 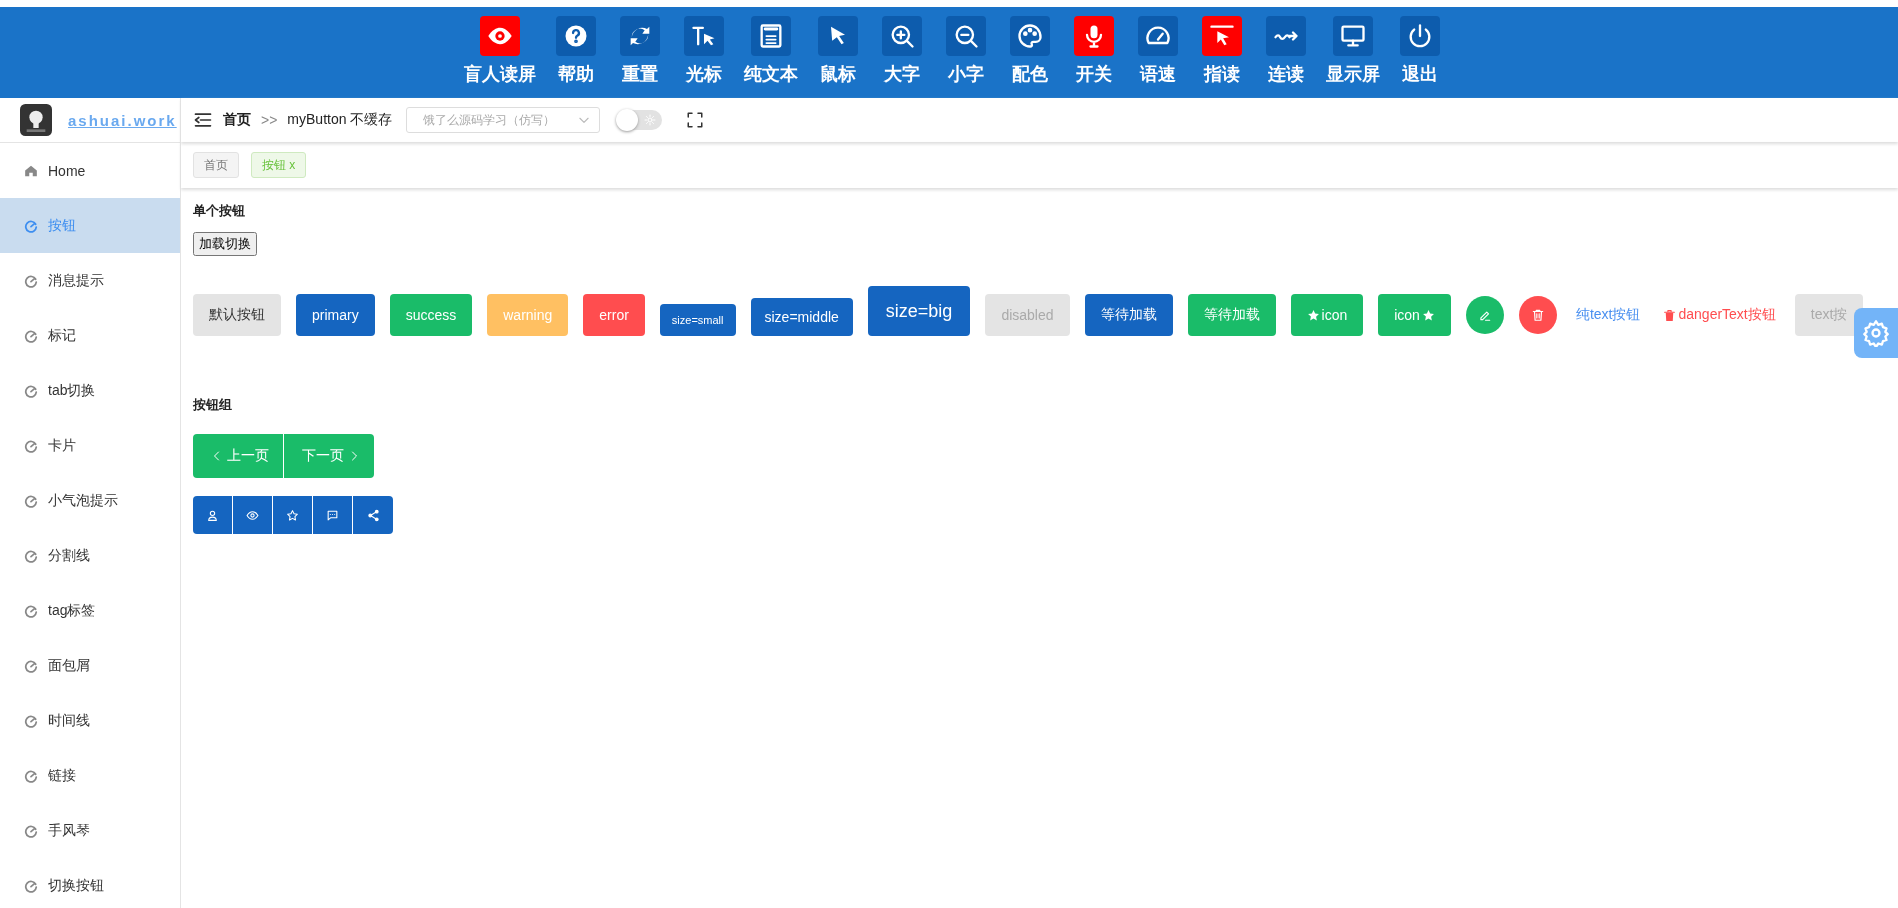 What do you see at coordinates (919, 311) in the screenshot?
I see `button: size=big` at bounding box center [919, 311].